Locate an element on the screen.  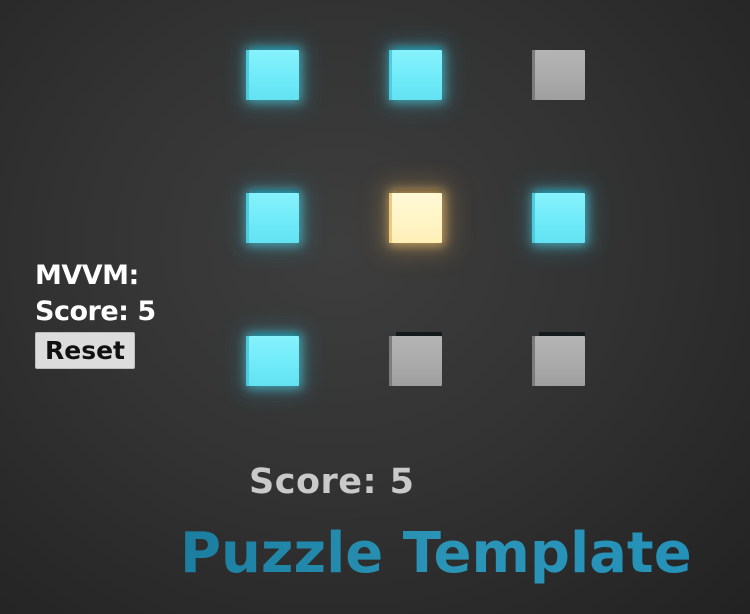
mvvm-score-label: Score: 5 is located at coordinates (95, 311).